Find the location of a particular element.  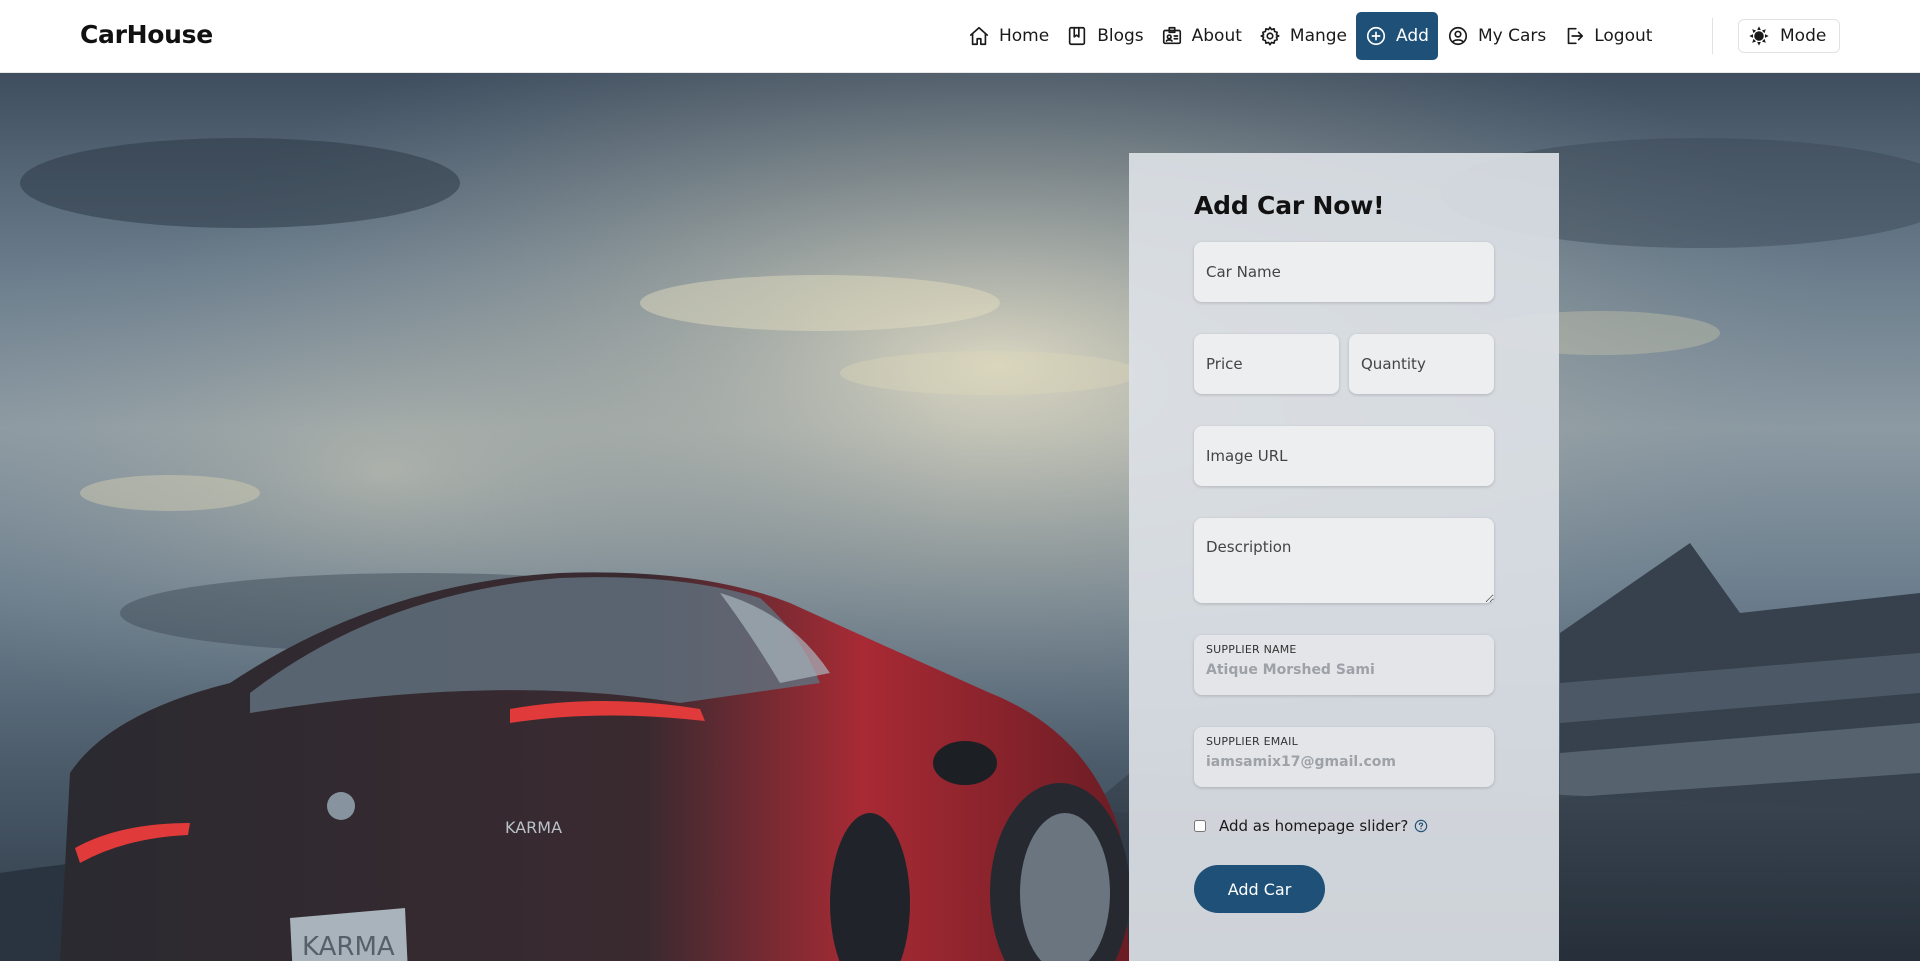

nav-item-label: Blogs is located at coordinates (1120, 36).